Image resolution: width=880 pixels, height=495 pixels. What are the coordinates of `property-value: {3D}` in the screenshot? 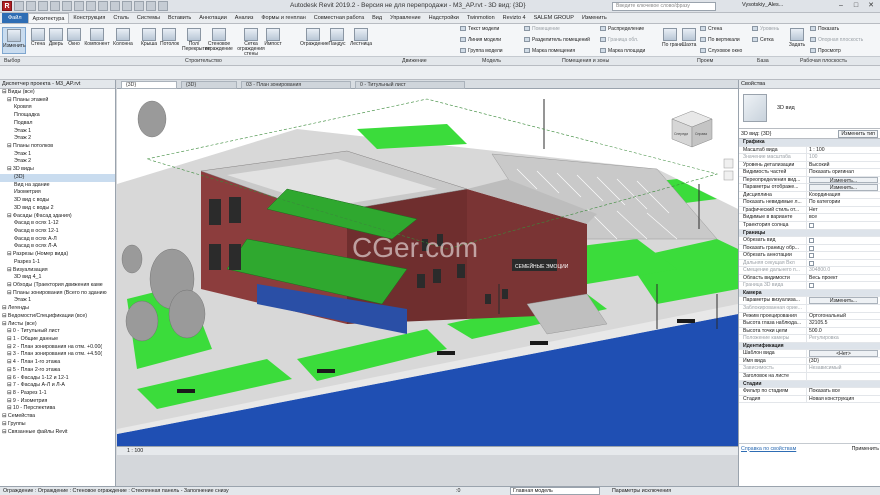 It's located at (843, 361).